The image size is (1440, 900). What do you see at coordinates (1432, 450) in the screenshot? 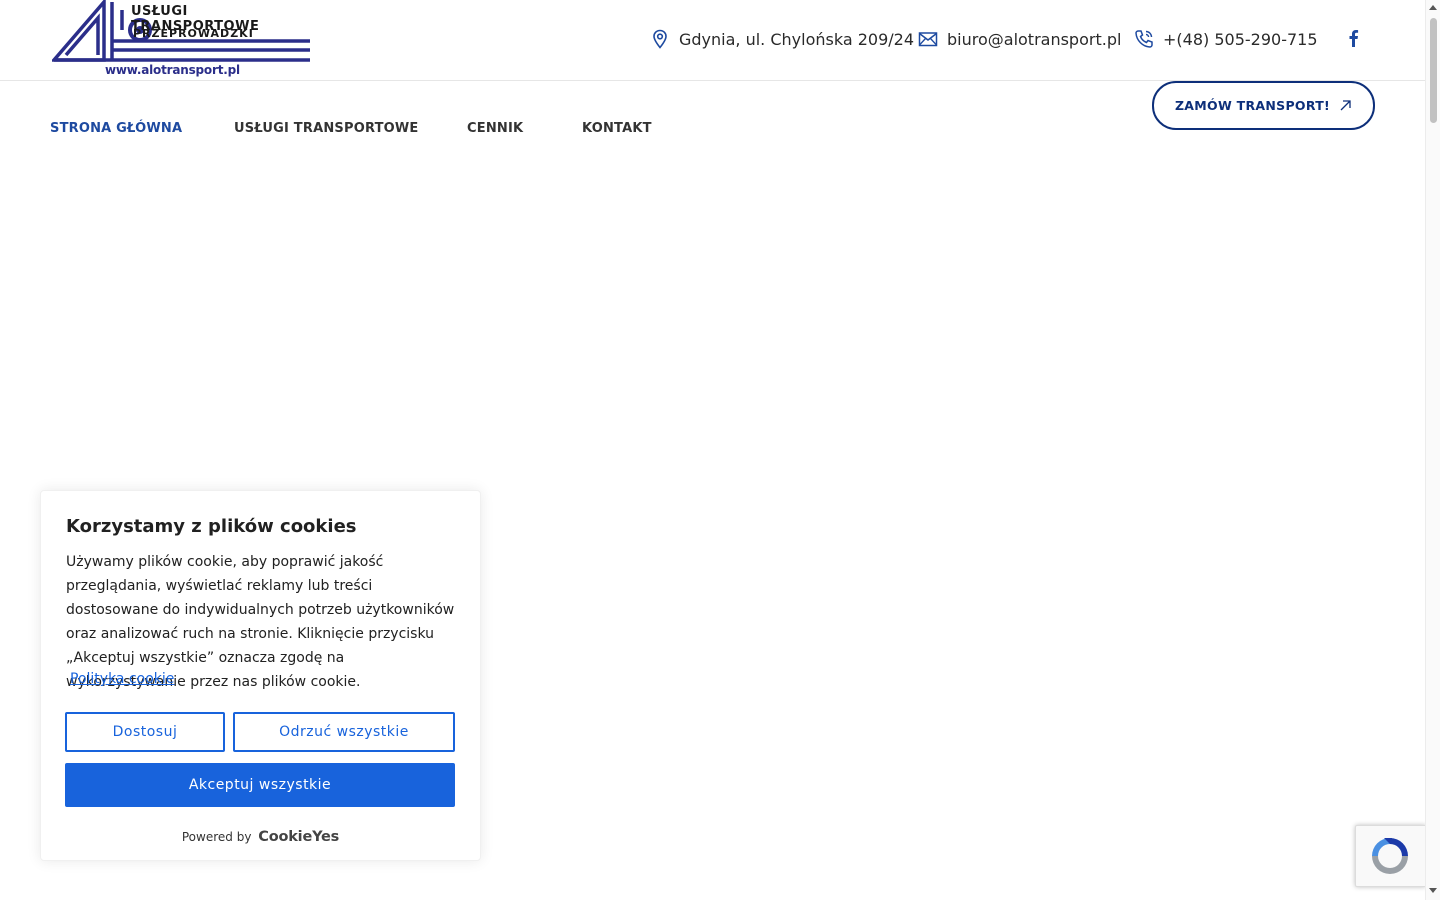
I see `page-scrollbar` at bounding box center [1432, 450].